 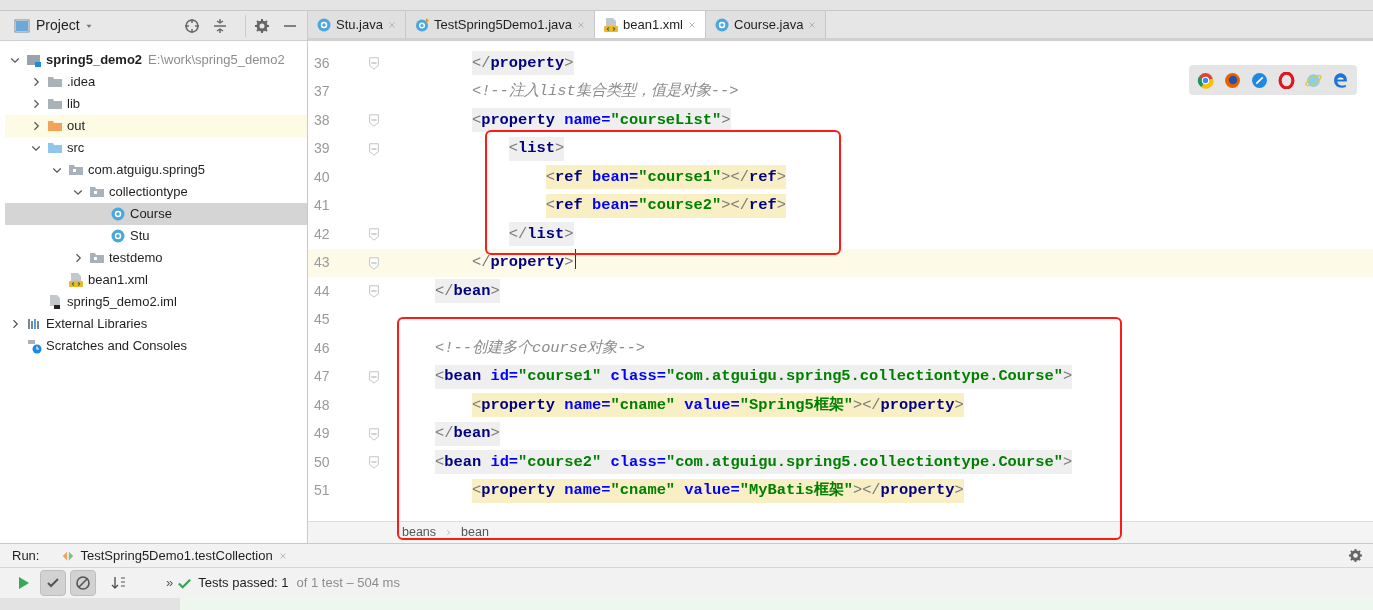 What do you see at coordinates (322, 377) in the screenshot?
I see `line-number: 47` at bounding box center [322, 377].